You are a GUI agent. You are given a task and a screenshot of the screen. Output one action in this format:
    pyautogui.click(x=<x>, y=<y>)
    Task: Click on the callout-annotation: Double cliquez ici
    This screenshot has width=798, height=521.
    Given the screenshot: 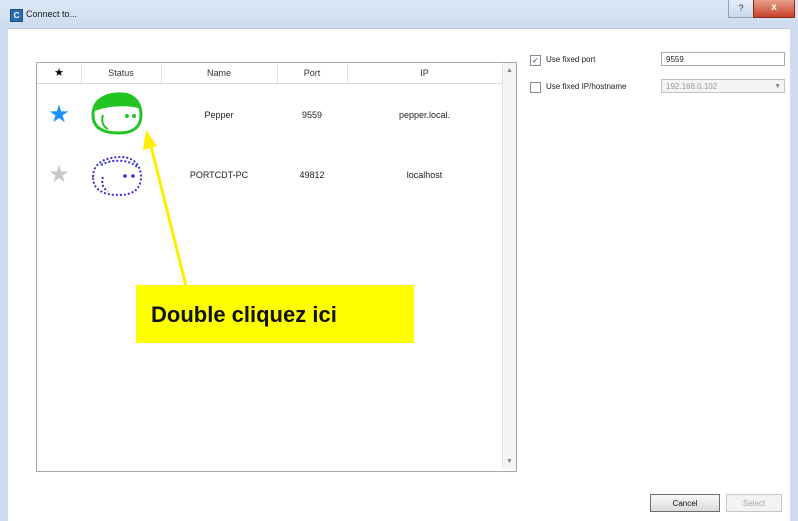 What is the action you would take?
    pyautogui.click(x=275, y=314)
    